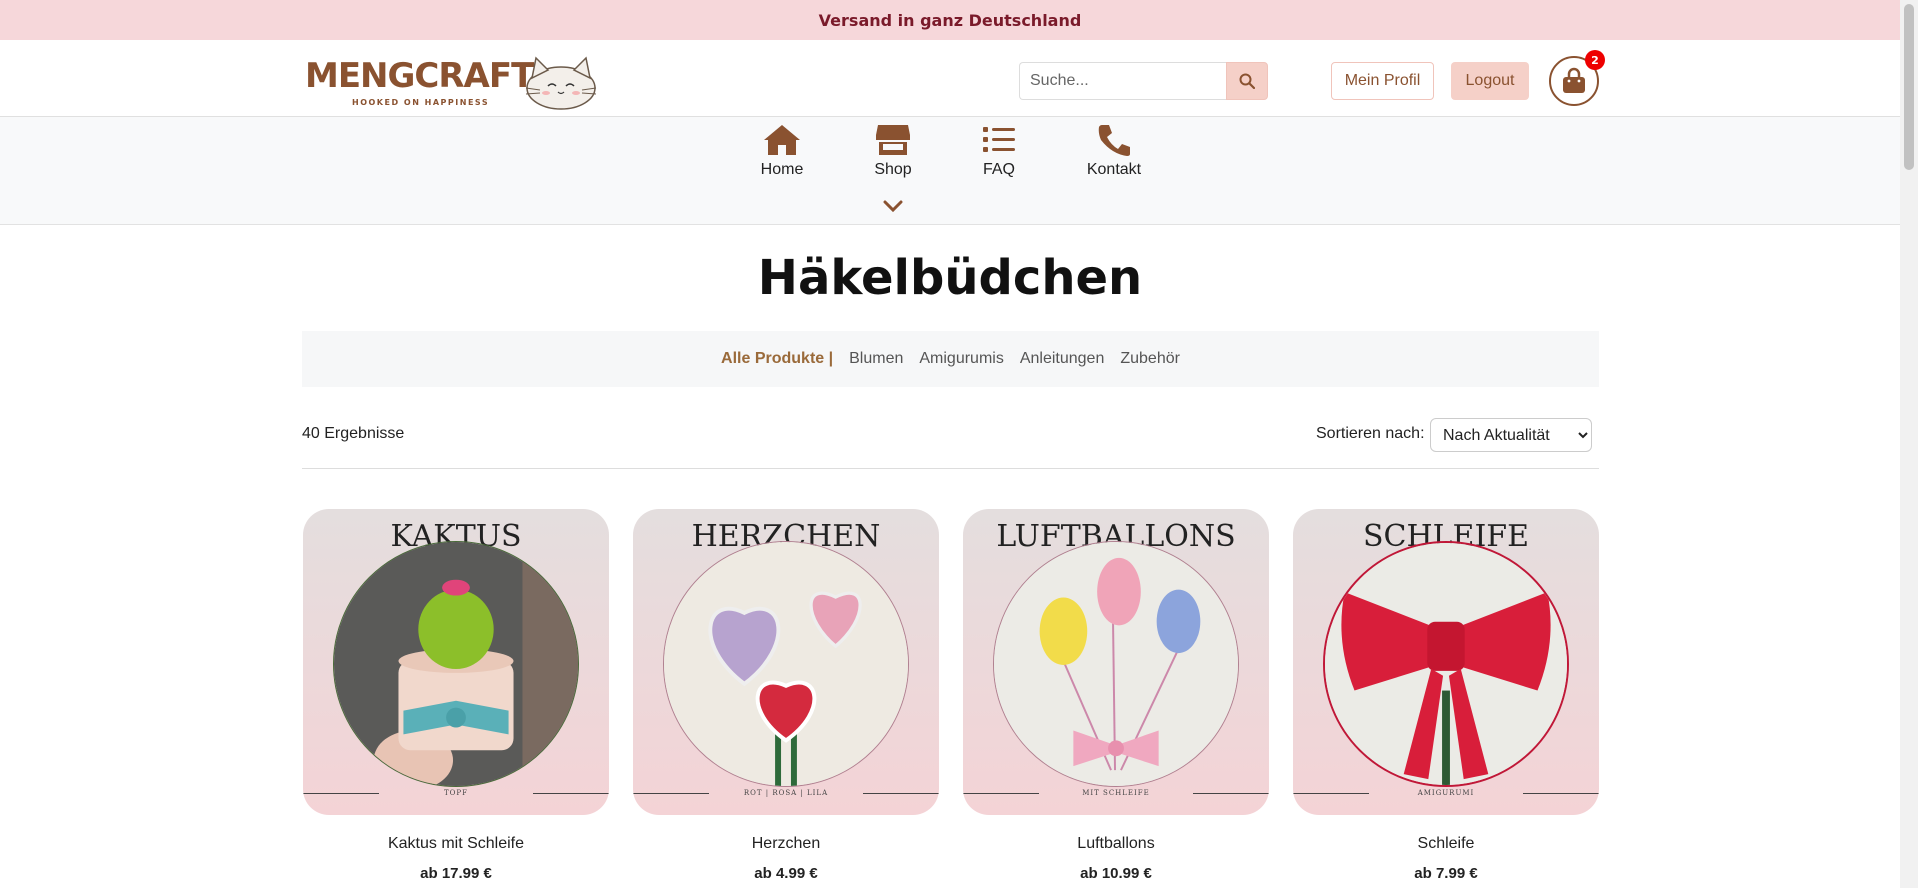  Describe the element at coordinates (950, 468) in the screenshot. I see `divider` at that location.